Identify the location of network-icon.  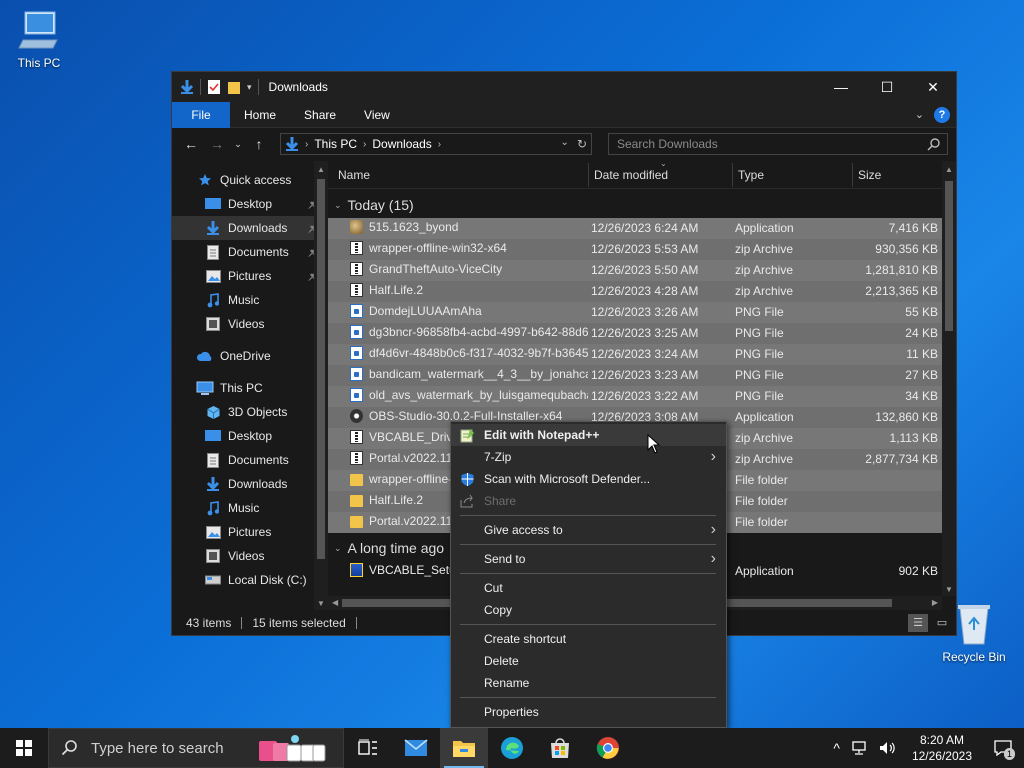
(859, 748).